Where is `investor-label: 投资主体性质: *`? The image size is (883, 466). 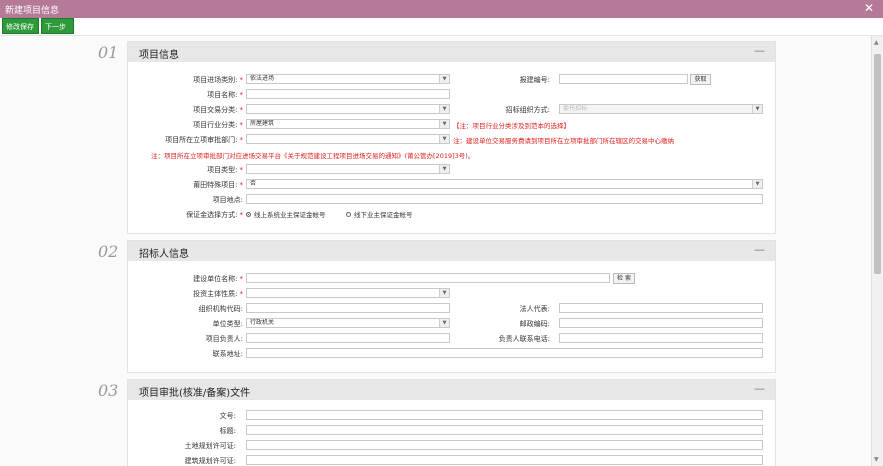 investor-label: 投资主体性质: * is located at coordinates (218, 294).